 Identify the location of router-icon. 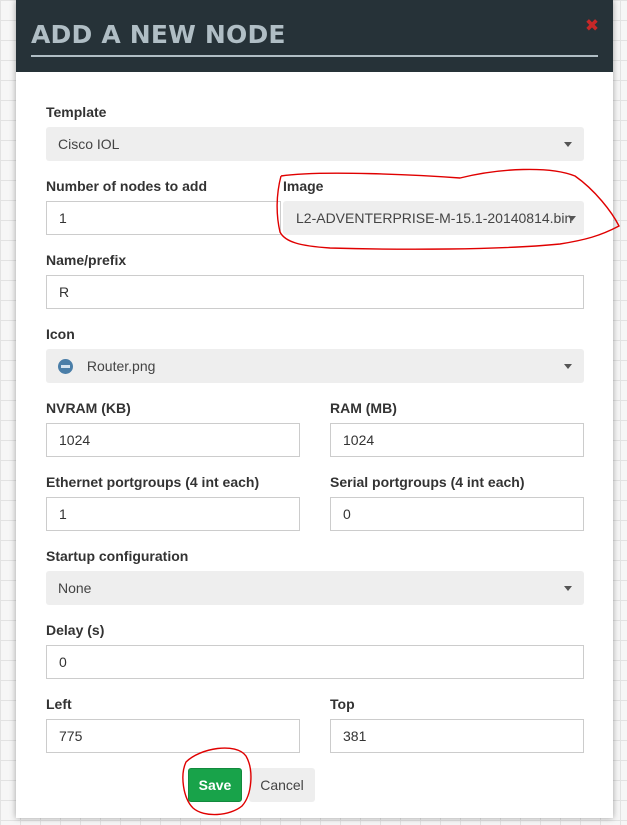
(65, 366).